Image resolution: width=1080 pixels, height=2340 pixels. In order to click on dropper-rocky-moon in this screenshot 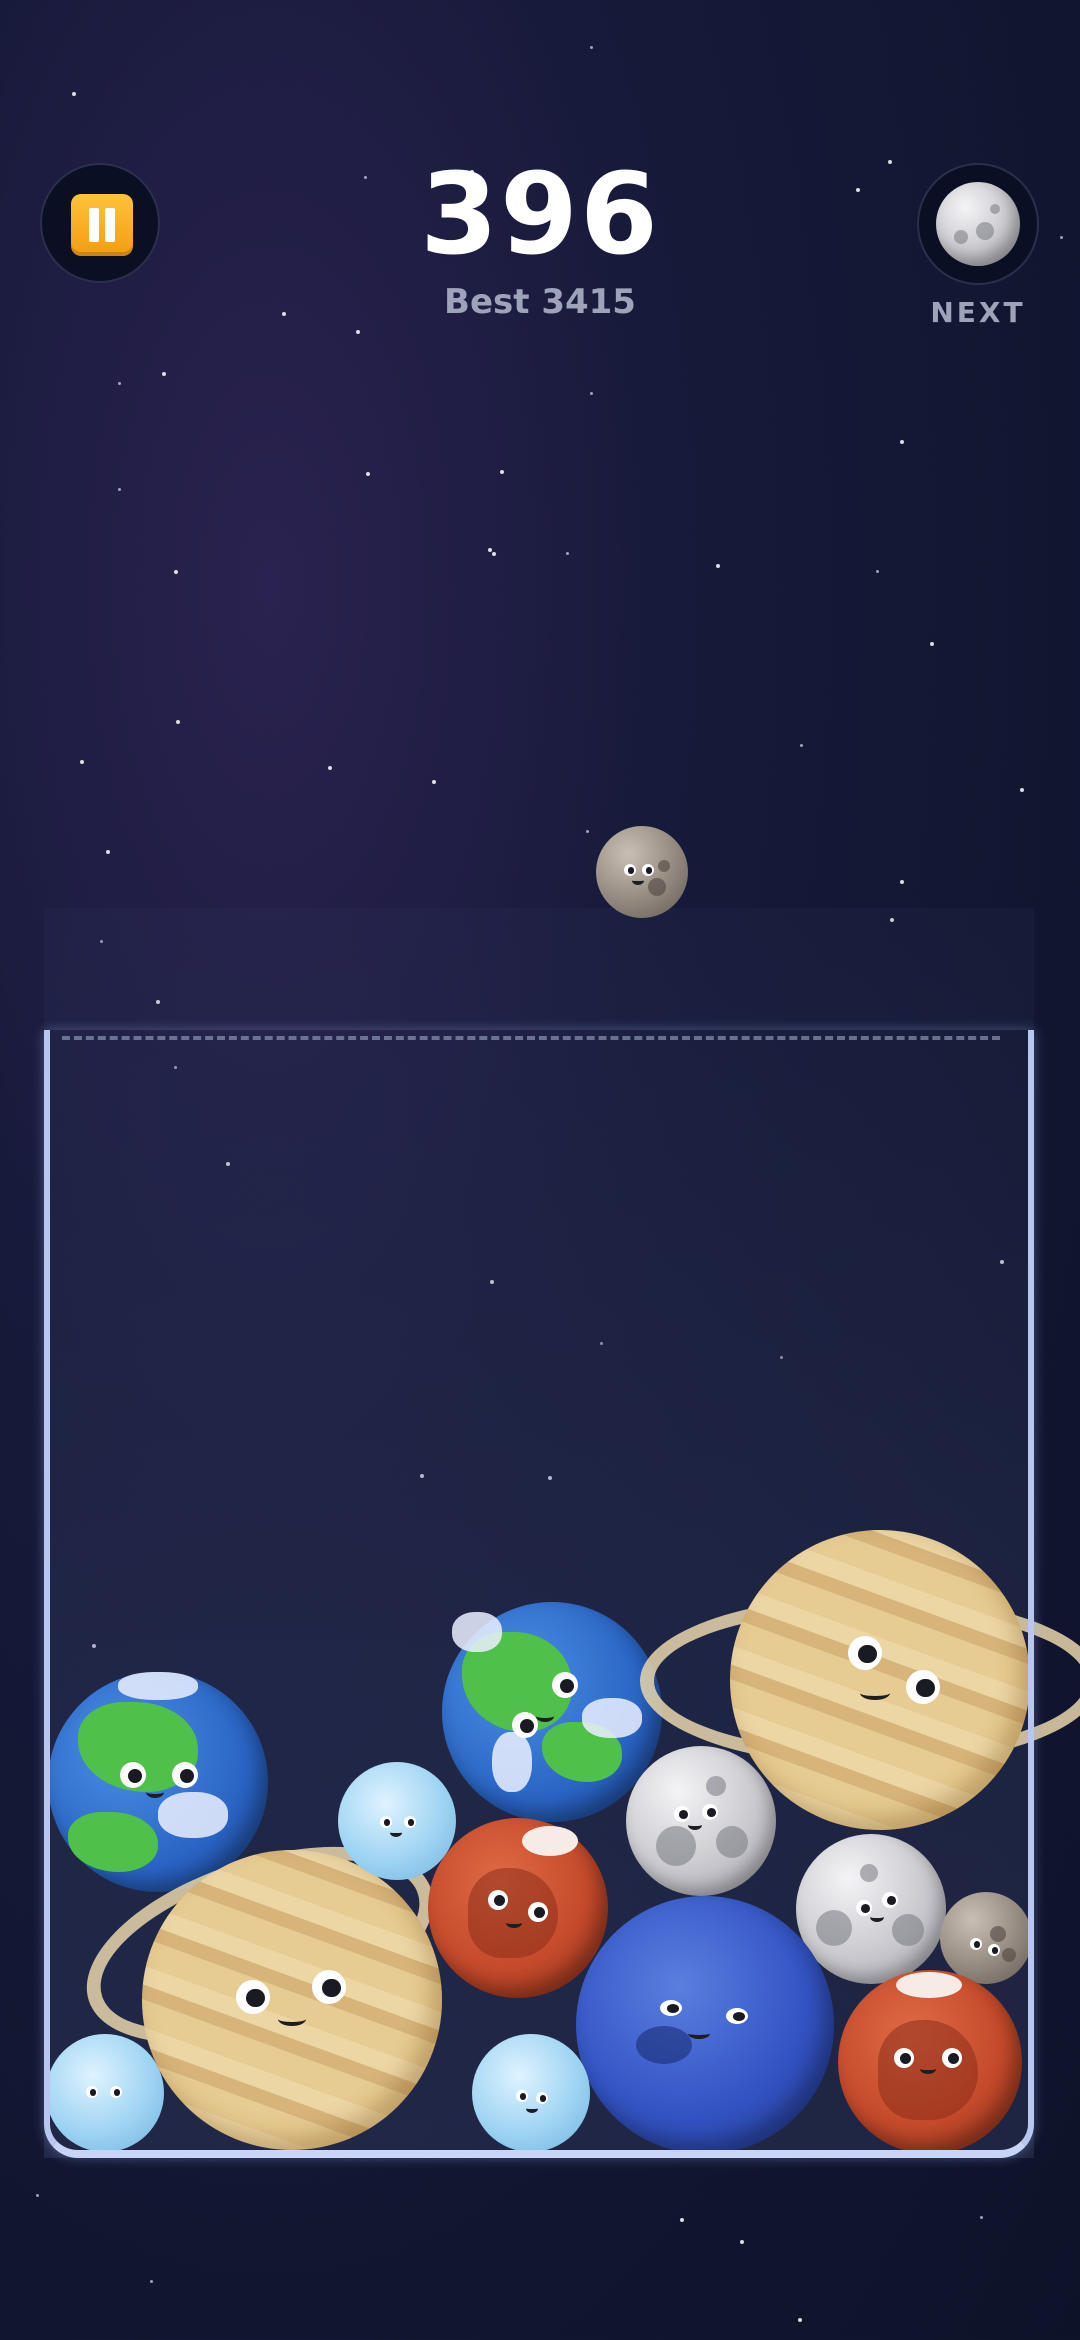, I will do `click(642, 872)`.